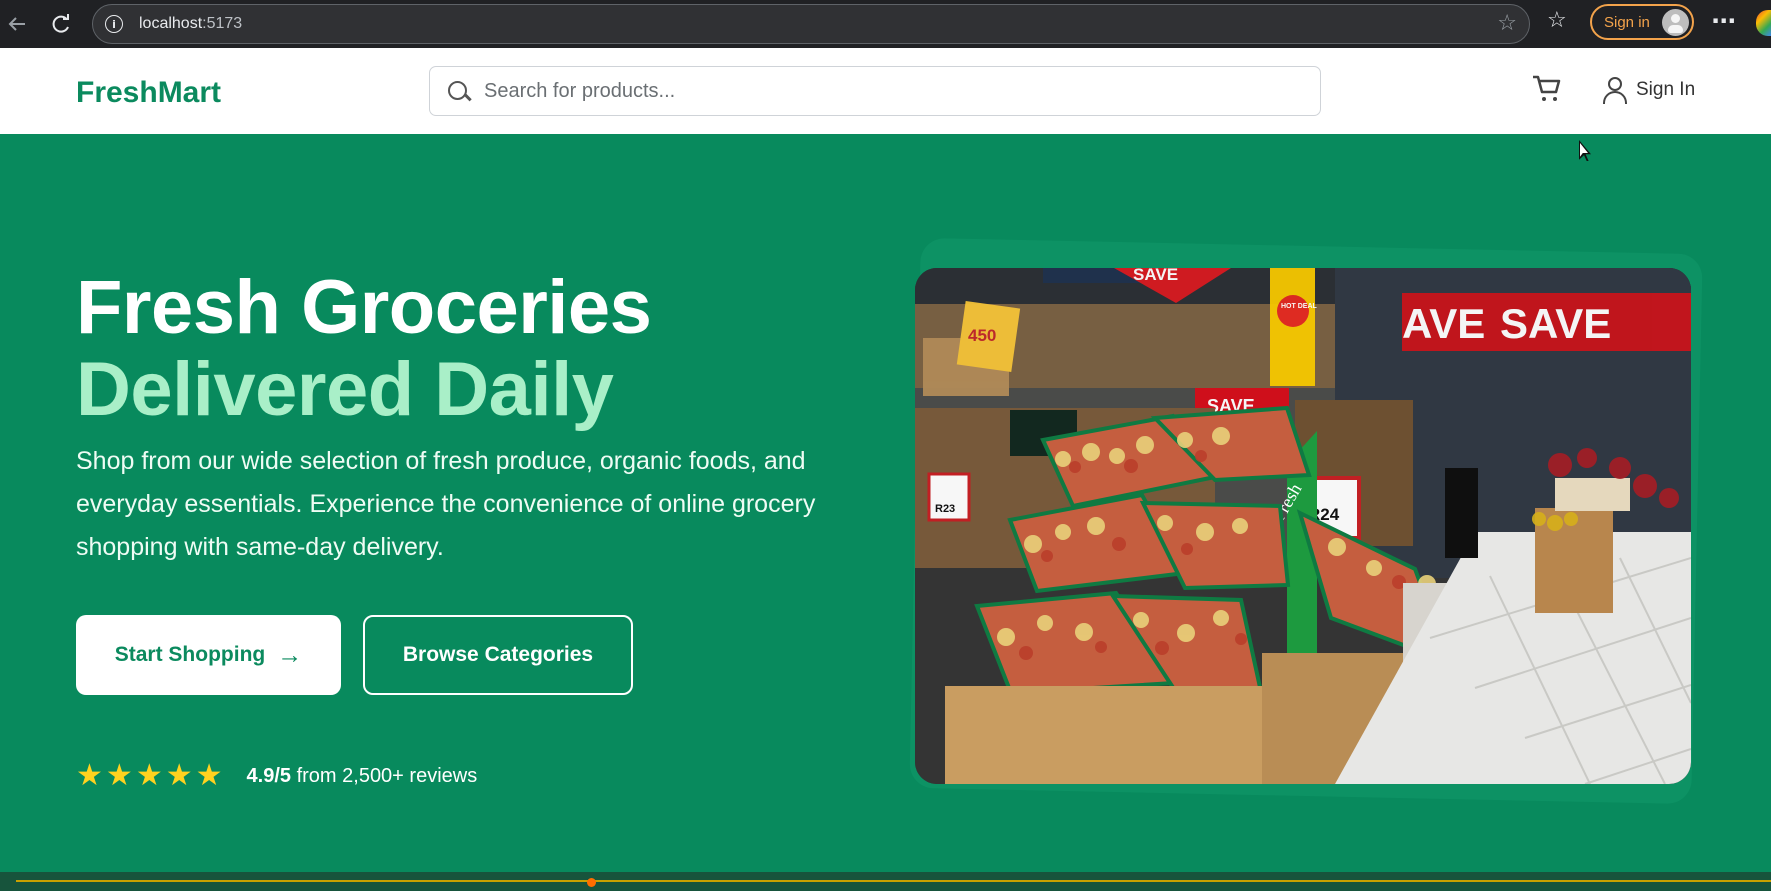  I want to click on product-search-field, so click(875, 91).